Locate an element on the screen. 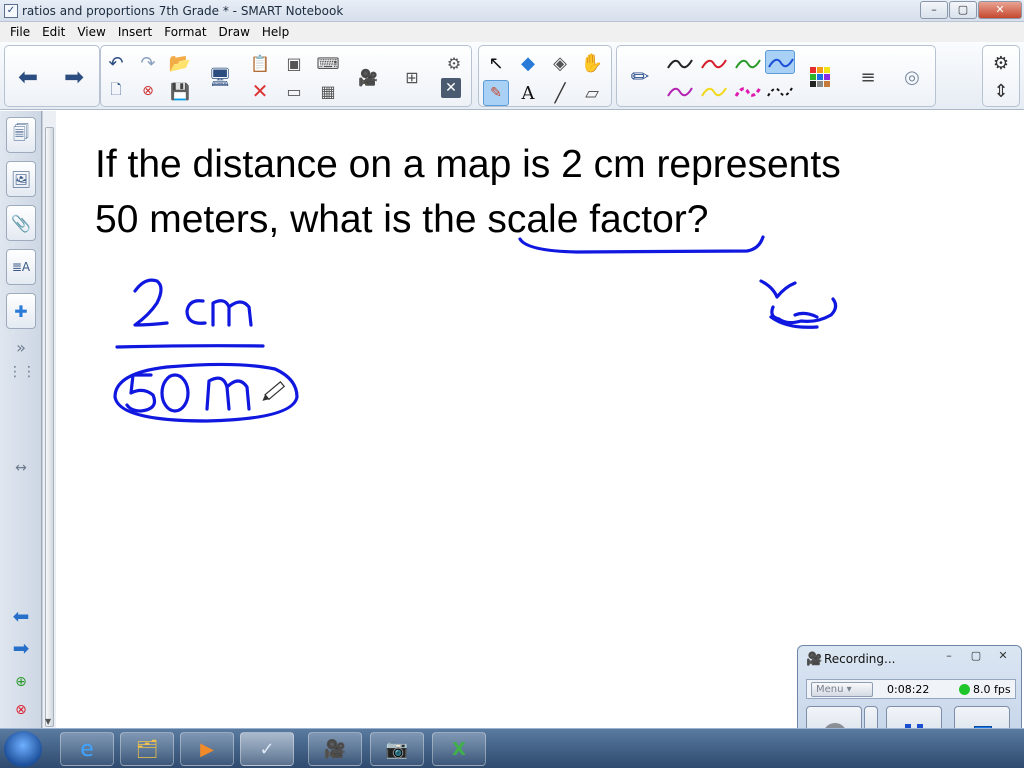 The width and height of the screenshot is (1024, 768). pen-style-blue is located at coordinates (780, 62).